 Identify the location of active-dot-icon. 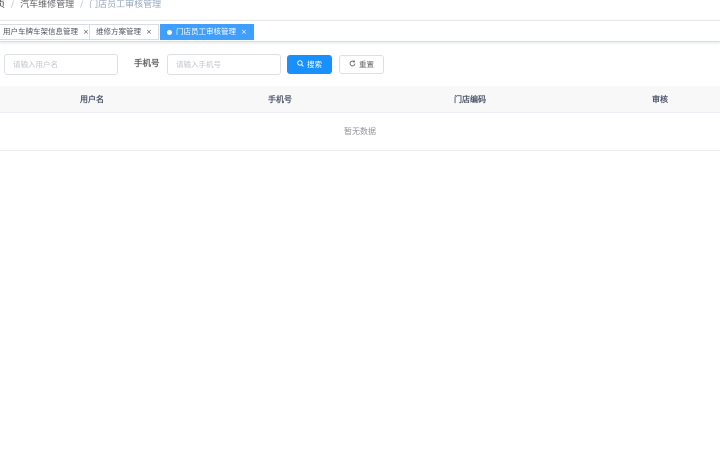
(169, 32).